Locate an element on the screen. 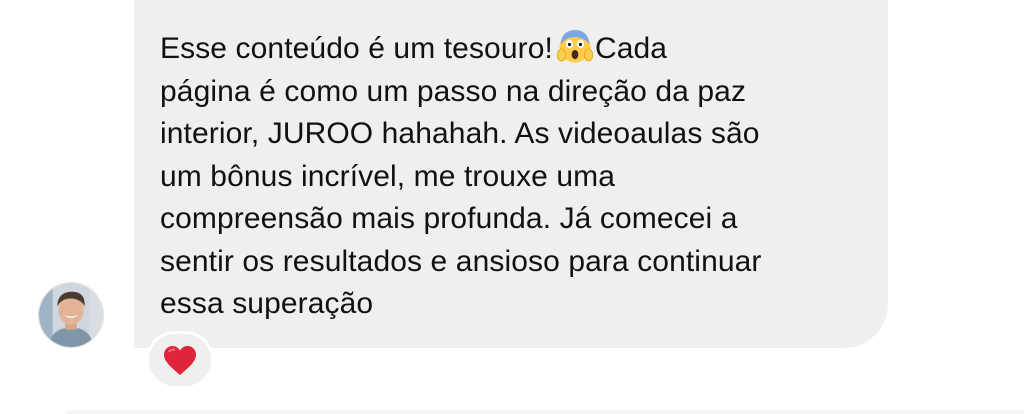 The height and width of the screenshot is (414, 1024). face-screaming-in-fear-icon is located at coordinates (574, 46).